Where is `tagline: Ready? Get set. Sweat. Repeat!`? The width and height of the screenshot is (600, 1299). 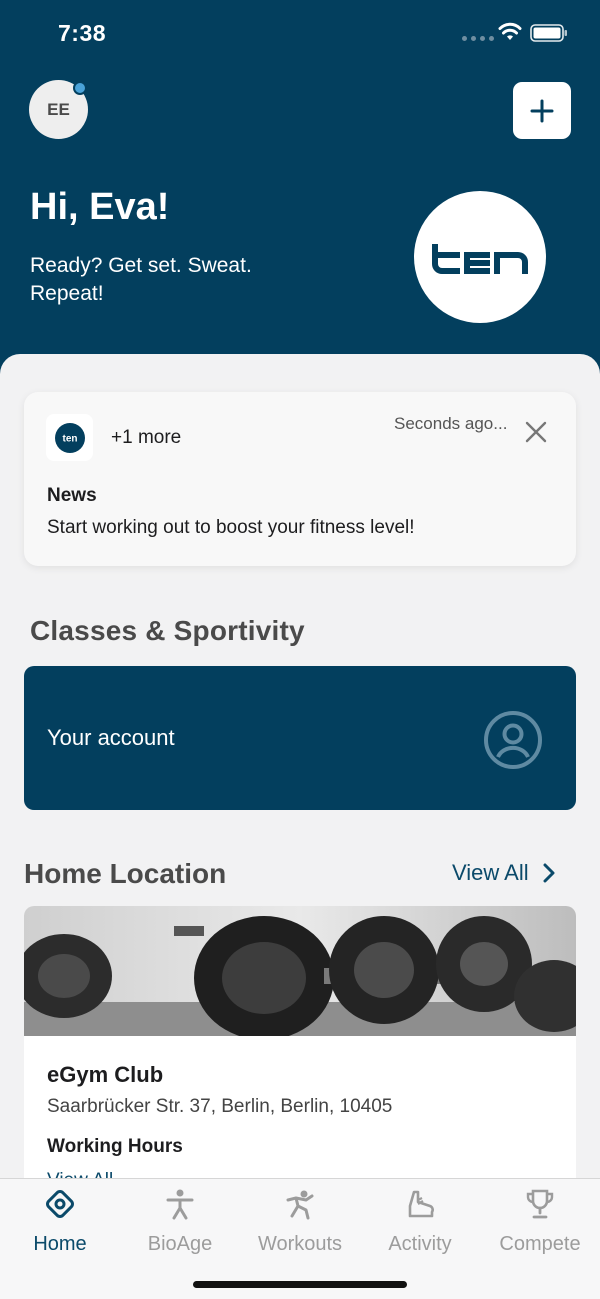
tagline: Ready? Get set. Sweat. Repeat! is located at coordinates (141, 279).